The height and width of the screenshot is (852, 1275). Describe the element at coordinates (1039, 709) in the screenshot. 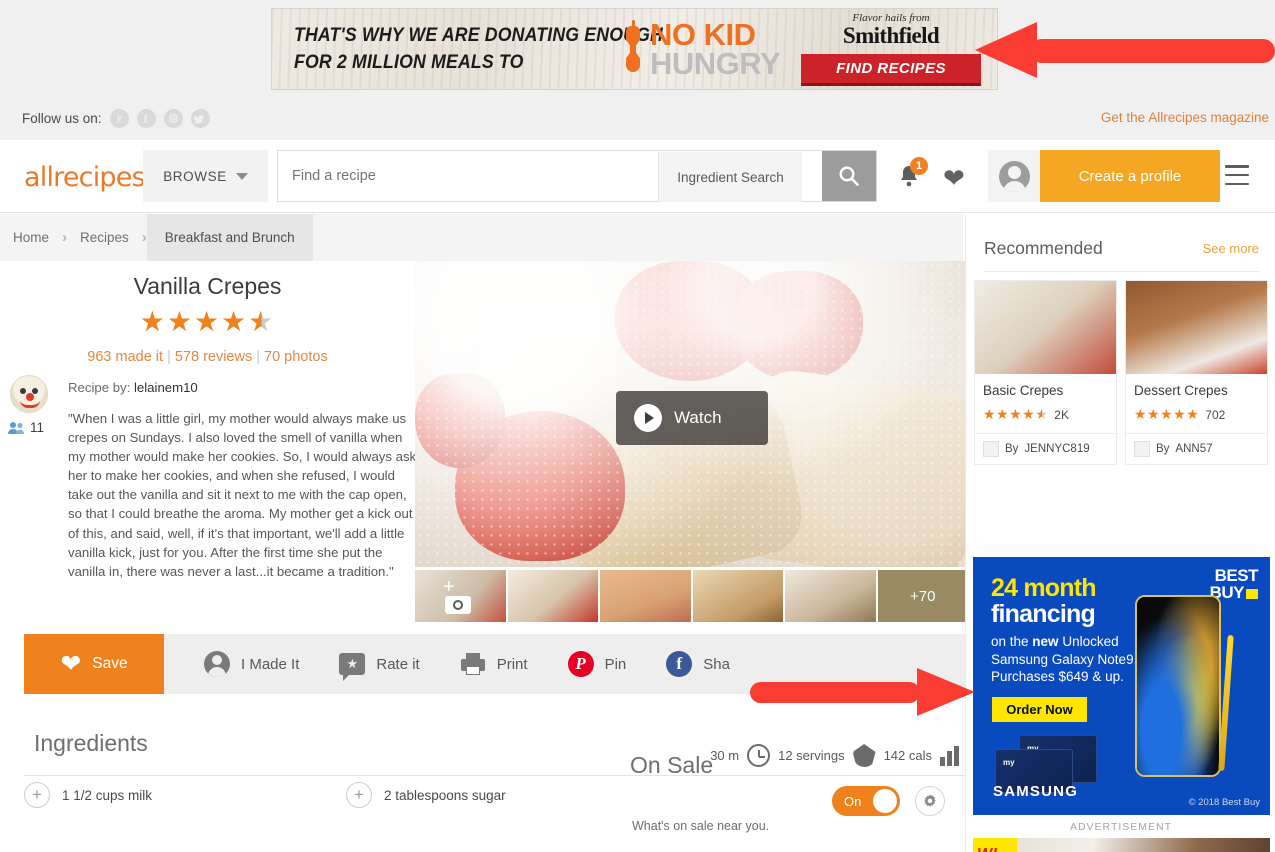

I see `order-now-button: Order Now` at that location.